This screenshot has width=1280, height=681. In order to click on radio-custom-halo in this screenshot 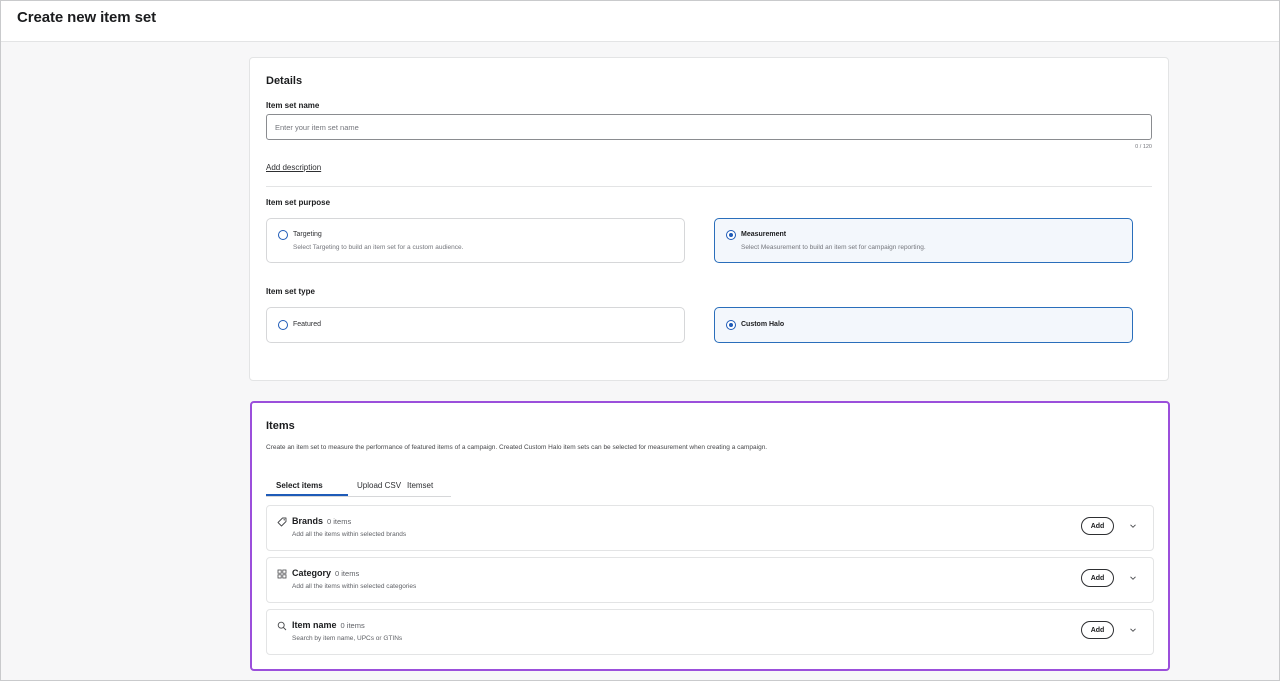, I will do `click(731, 325)`.